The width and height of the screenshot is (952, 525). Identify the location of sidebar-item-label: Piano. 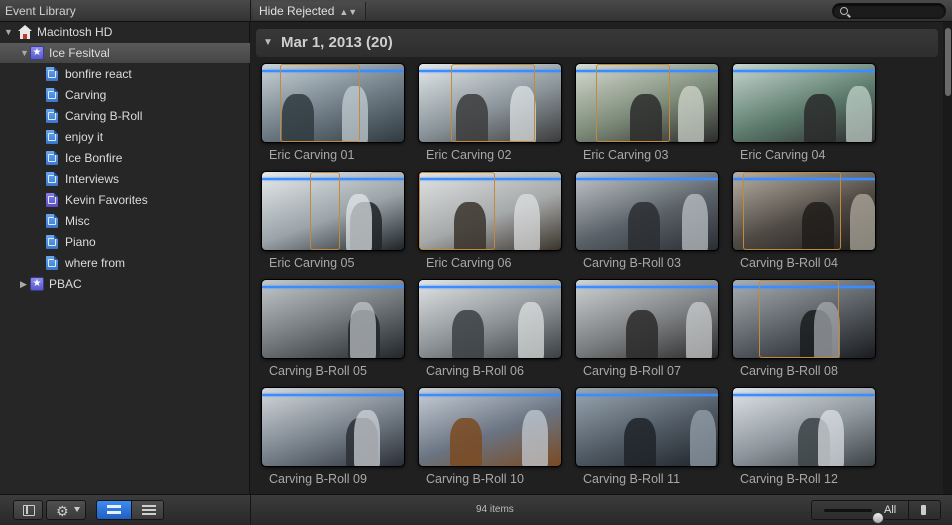
(80, 242).